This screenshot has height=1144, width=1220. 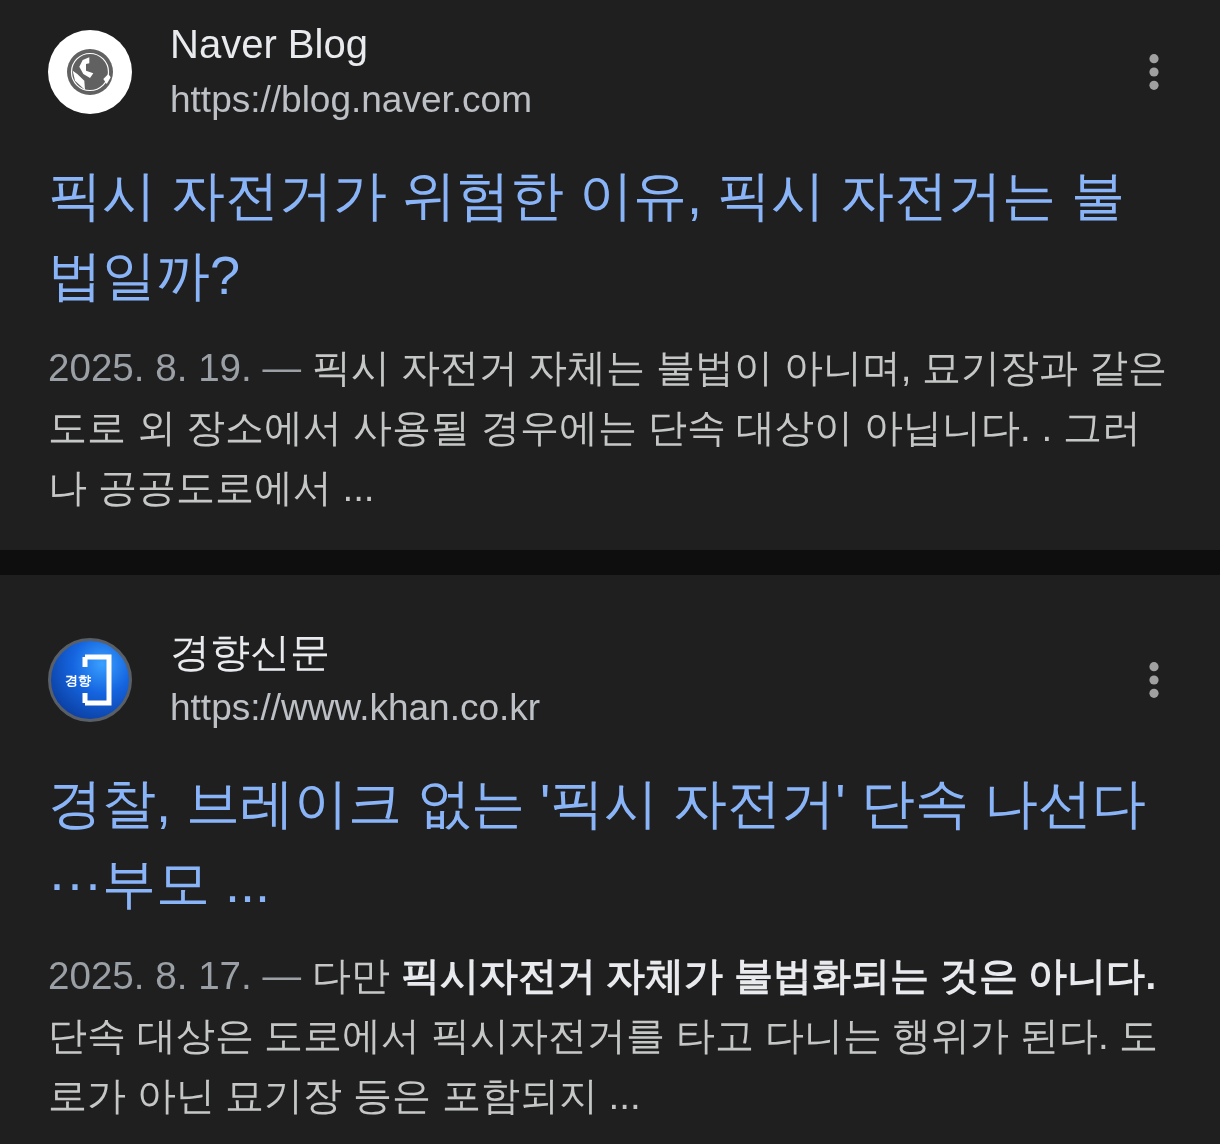 I want to click on site-url: https://www.khan.co.kr, so click(x=355, y=708).